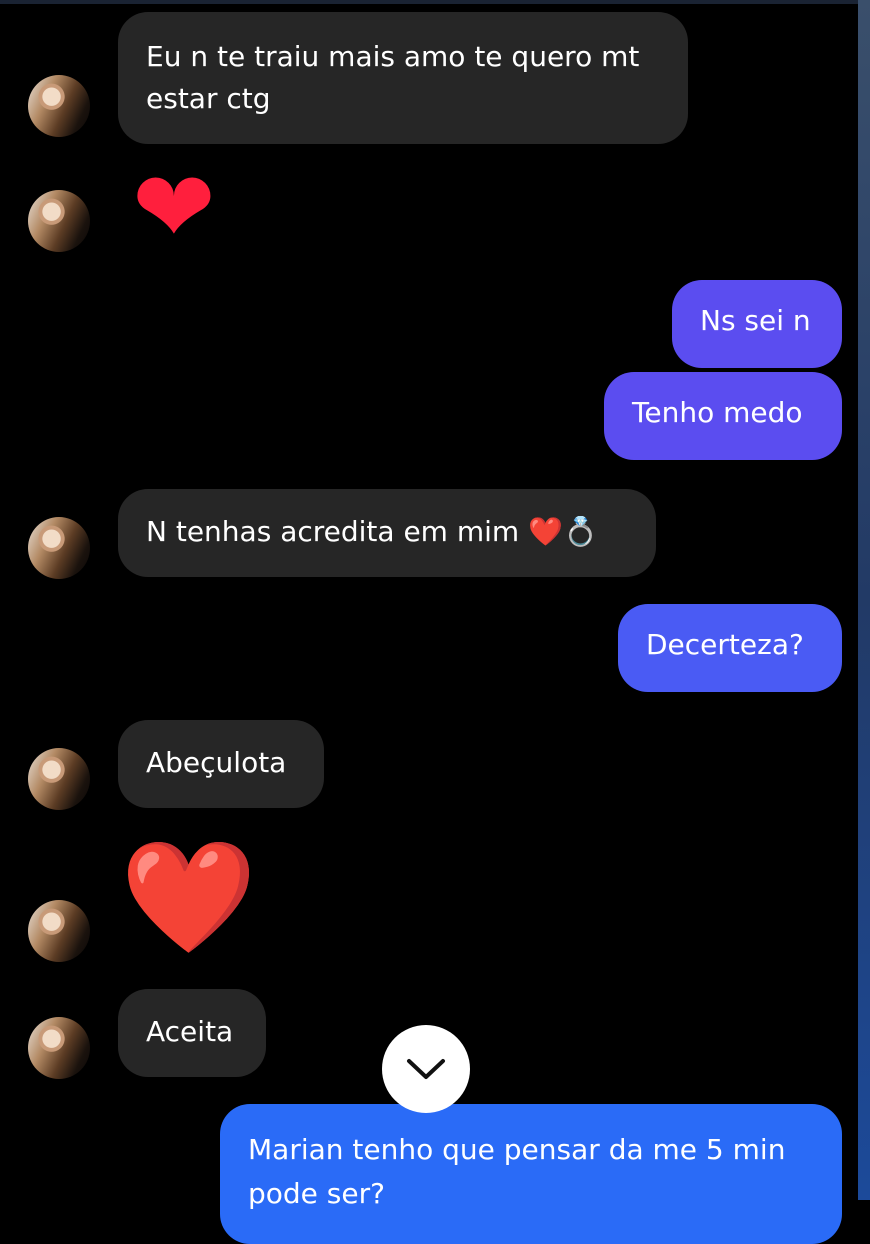 This screenshot has width=870, height=1244. I want to click on window-top-edge, so click(435, 2).